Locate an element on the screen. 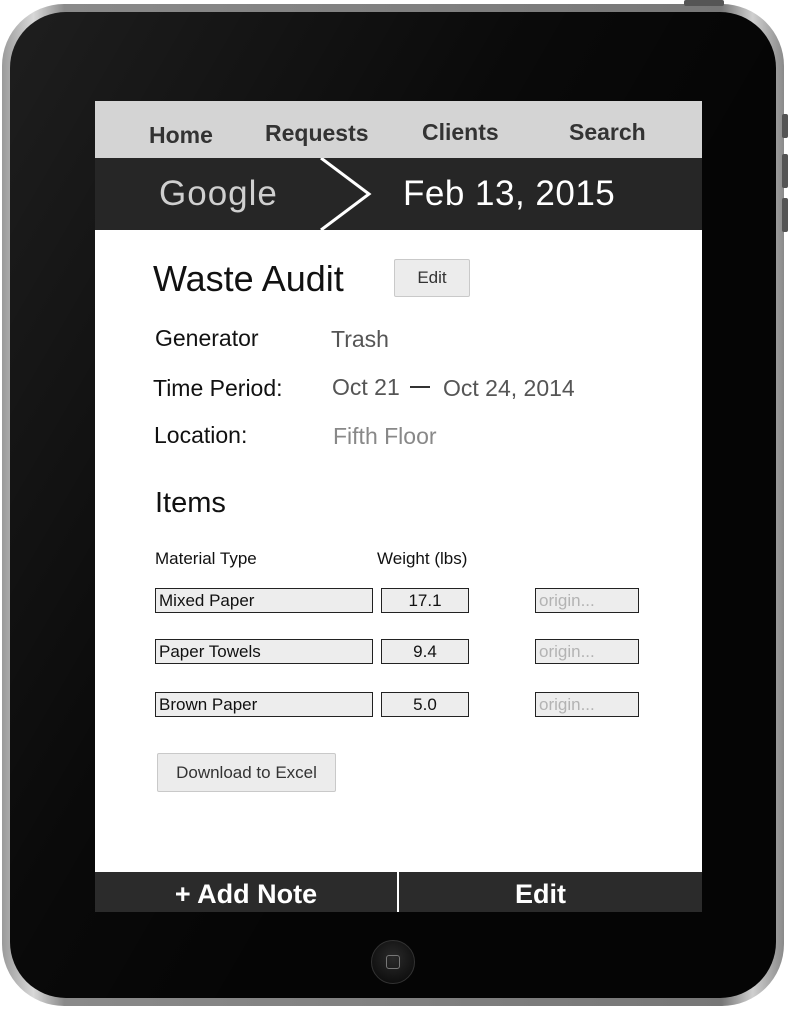 This screenshot has height=1011, width=790. add-note-button: + Add Note is located at coordinates (246, 892).